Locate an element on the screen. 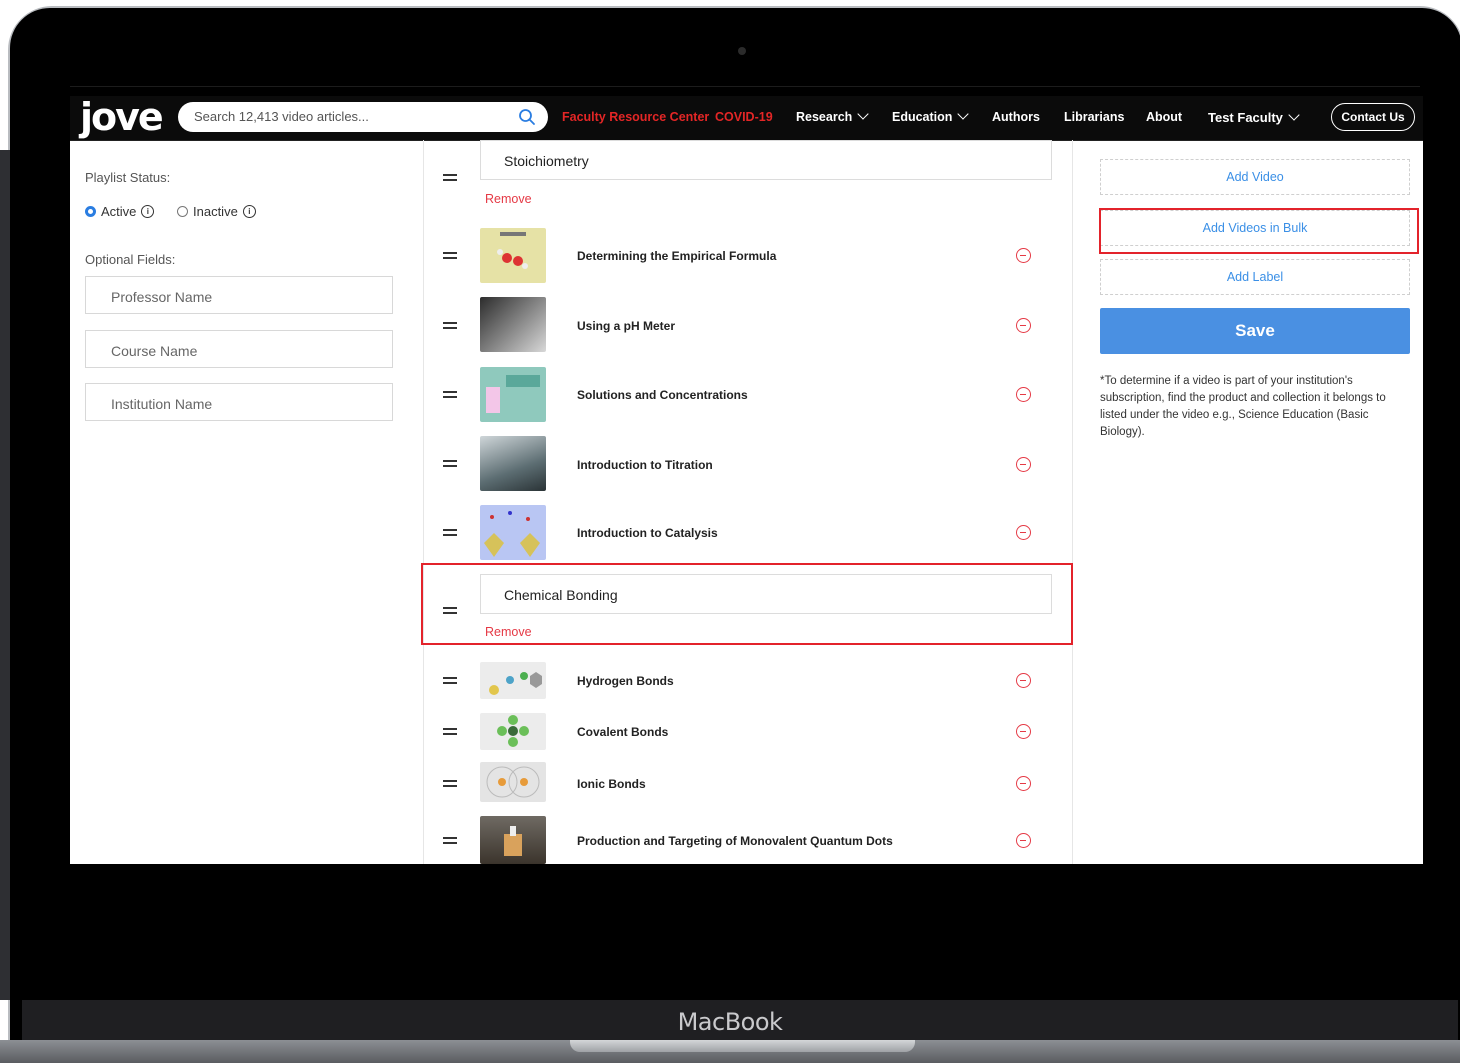 This screenshot has width=1460, height=1063. video-title: Introduction to Catalysis is located at coordinates (647, 533).